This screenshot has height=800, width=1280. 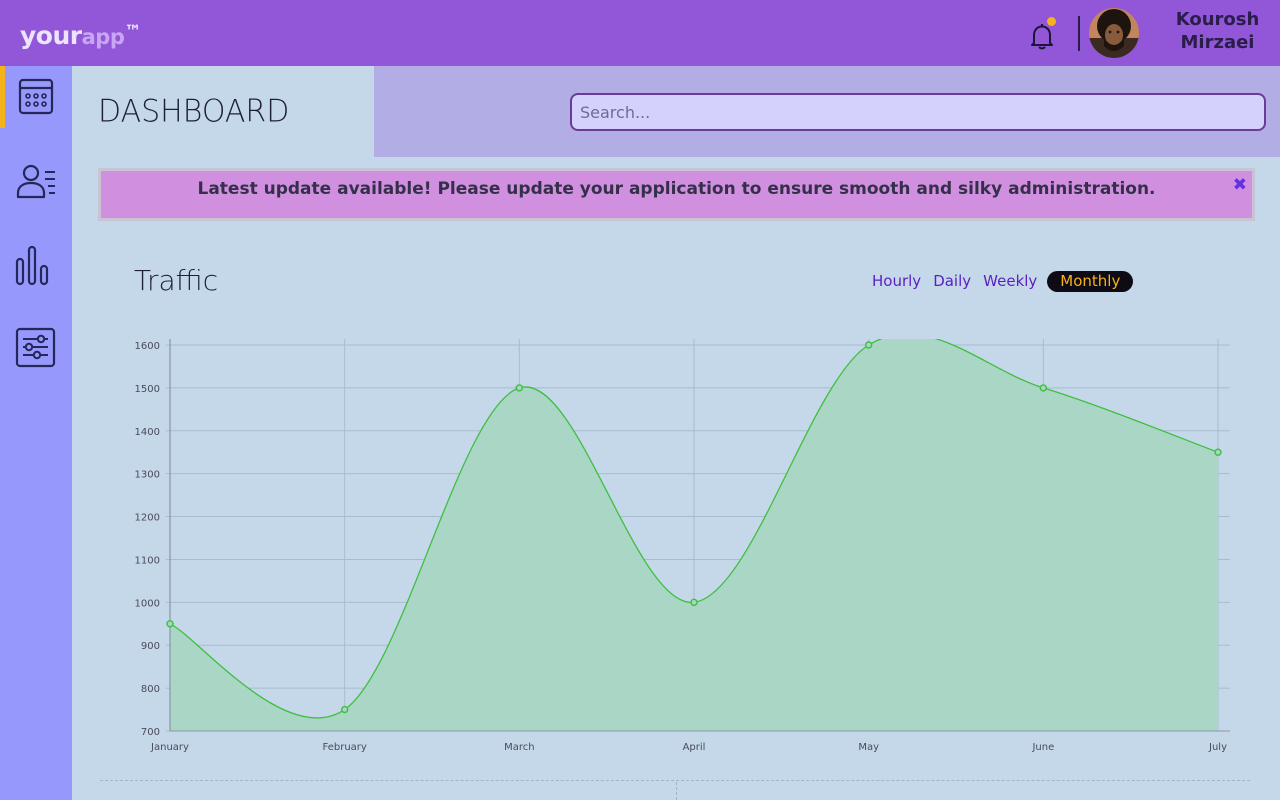 I want to click on logo-primary: your, so click(x=51, y=35).